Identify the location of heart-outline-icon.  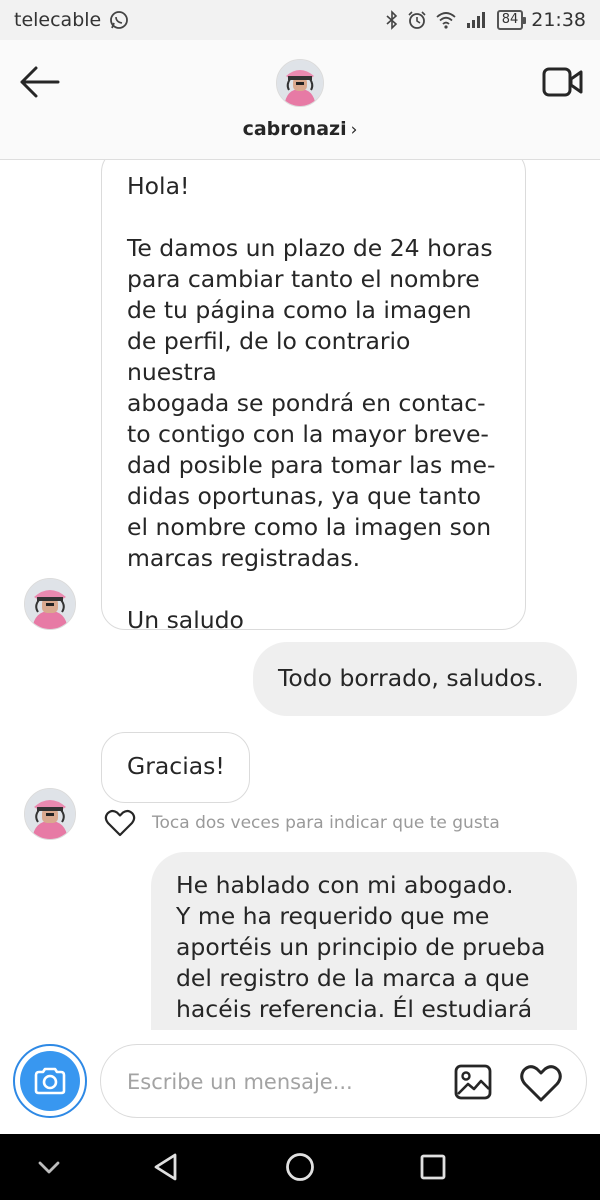
(120, 823).